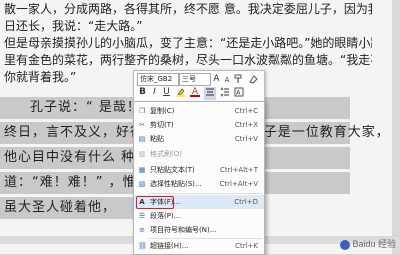 The image size is (400, 255). Describe the element at coordinates (246, 125) in the screenshot. I see `menu-item-shortcut: Ctrl+X` at that location.